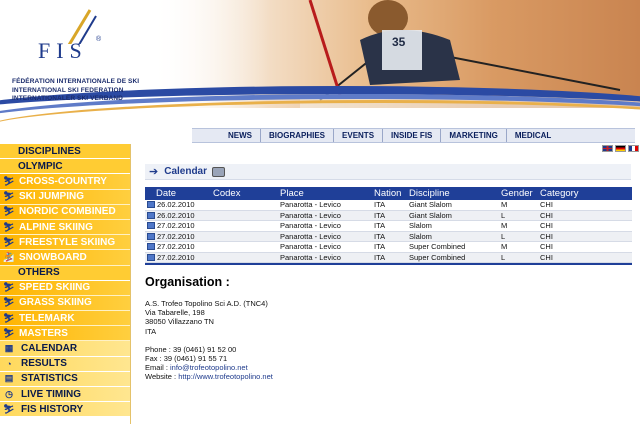 The width and height of the screenshot is (640, 424). What do you see at coordinates (391, 193) in the screenshot?
I see `column-header-nation: Nation` at bounding box center [391, 193].